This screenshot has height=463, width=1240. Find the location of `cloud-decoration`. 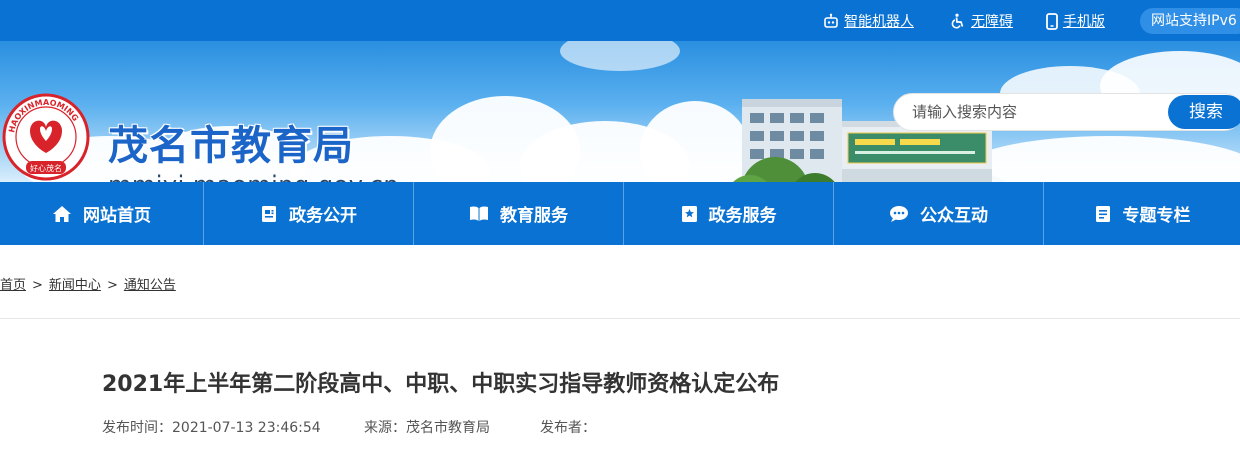

cloud-decoration is located at coordinates (620, 56).